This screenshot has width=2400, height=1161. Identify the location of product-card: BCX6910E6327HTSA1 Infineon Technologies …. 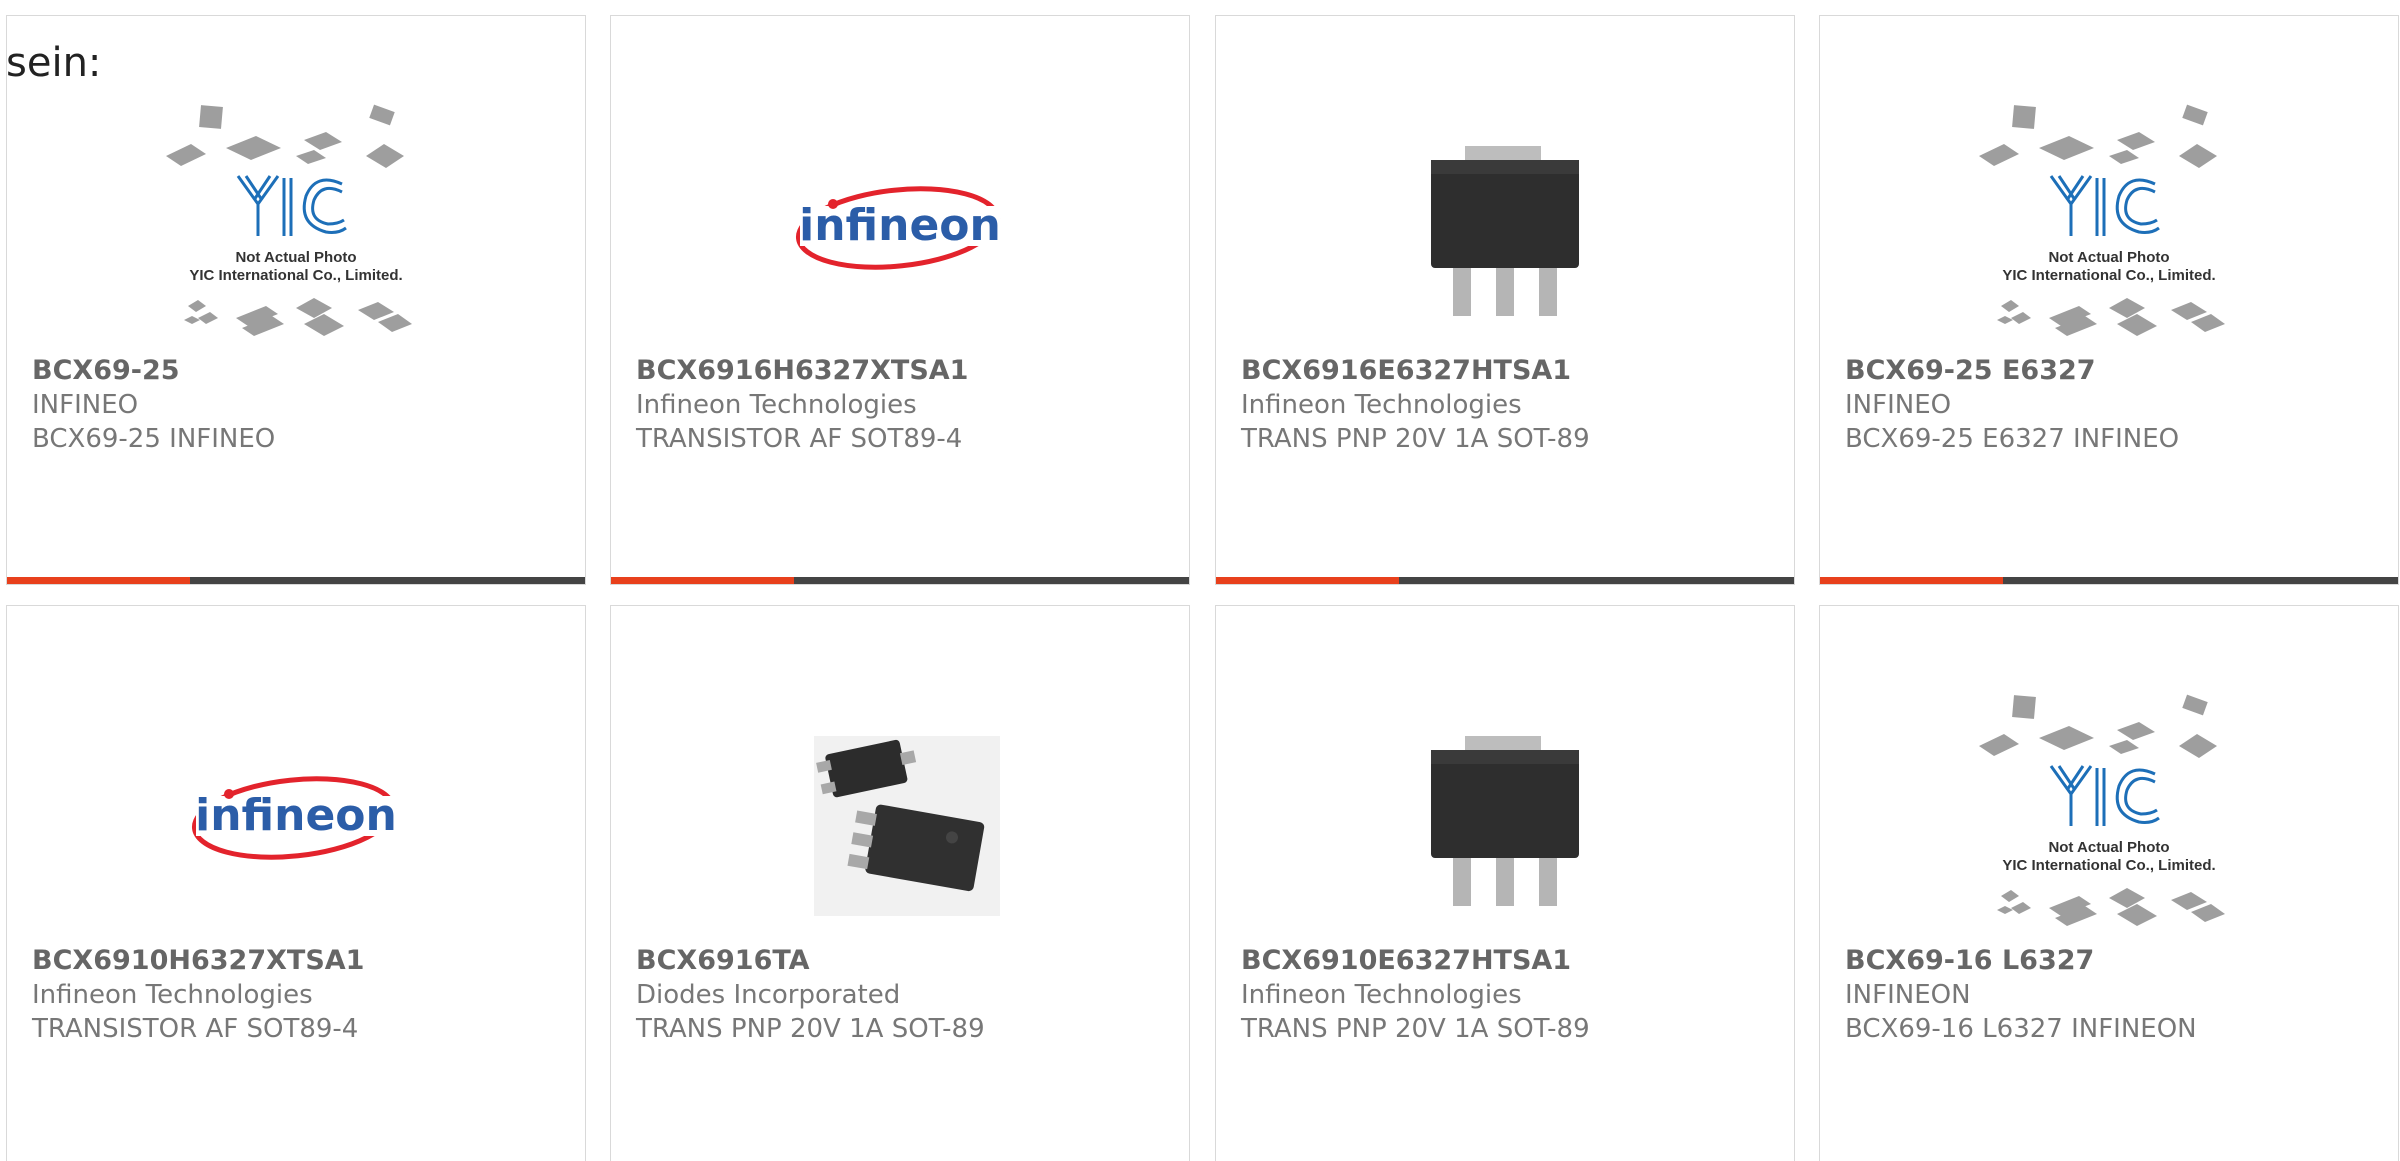
(1505, 883).